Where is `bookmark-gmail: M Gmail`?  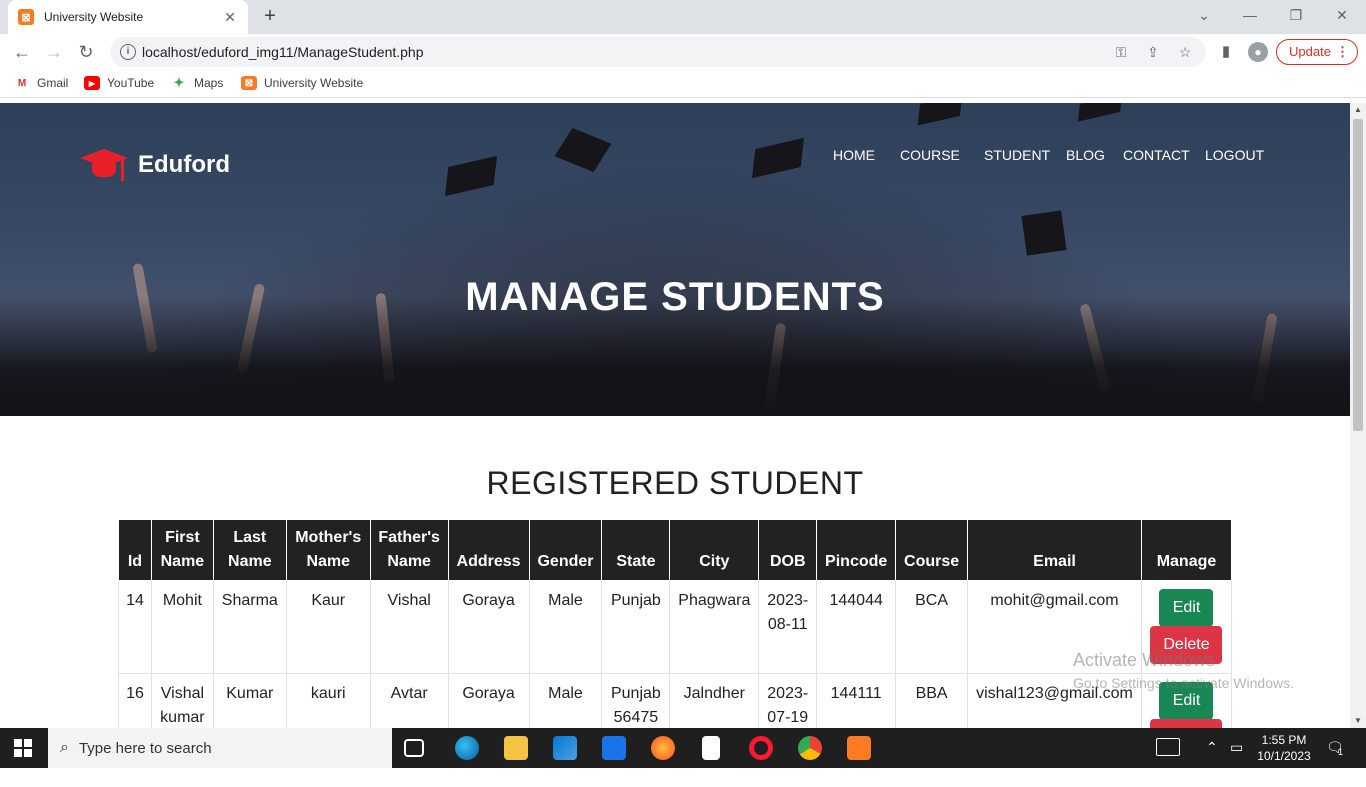 bookmark-gmail: M Gmail is located at coordinates (41, 83).